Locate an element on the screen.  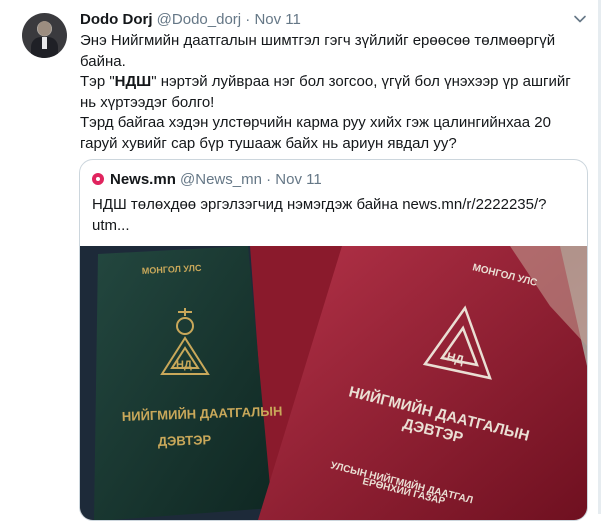
author-handle: @Dodo_dorj is located at coordinates (199, 19).